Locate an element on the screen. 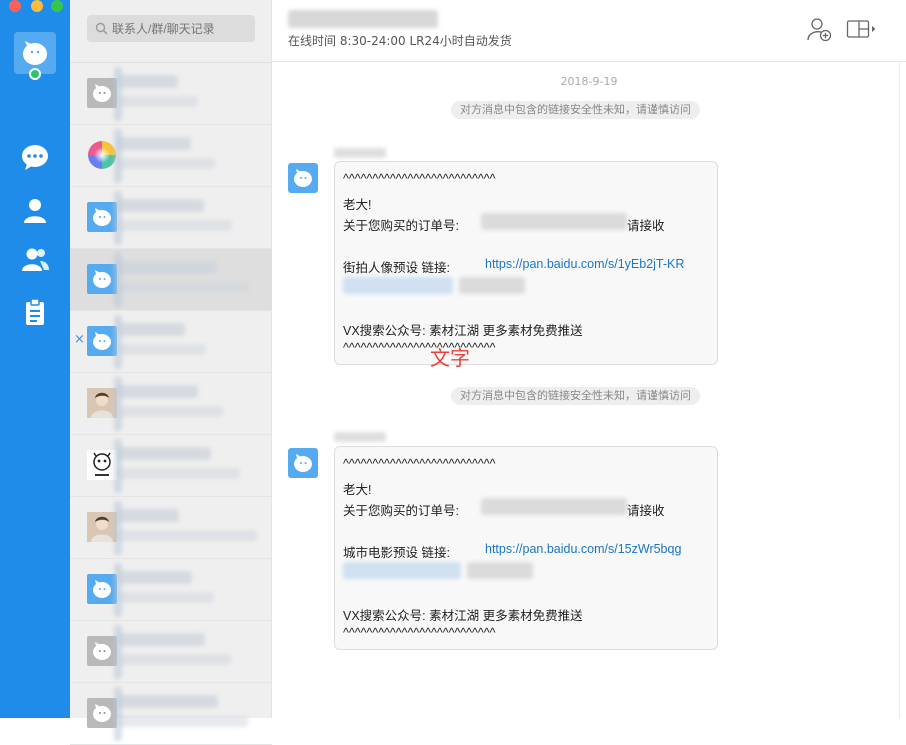  minimize-window-button is located at coordinates (37, 6).